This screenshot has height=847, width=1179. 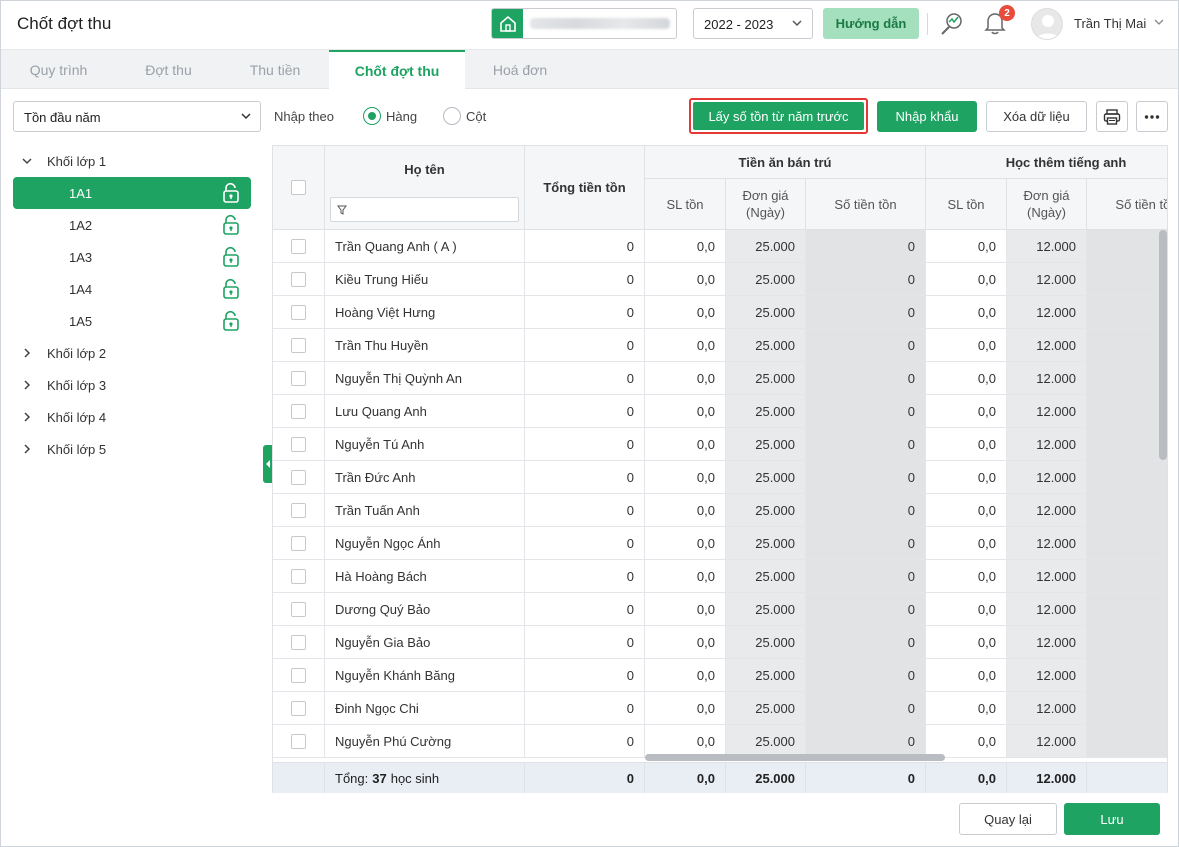 What do you see at coordinates (137, 116) in the screenshot?
I see `period-select: Tồn đầu năm` at bounding box center [137, 116].